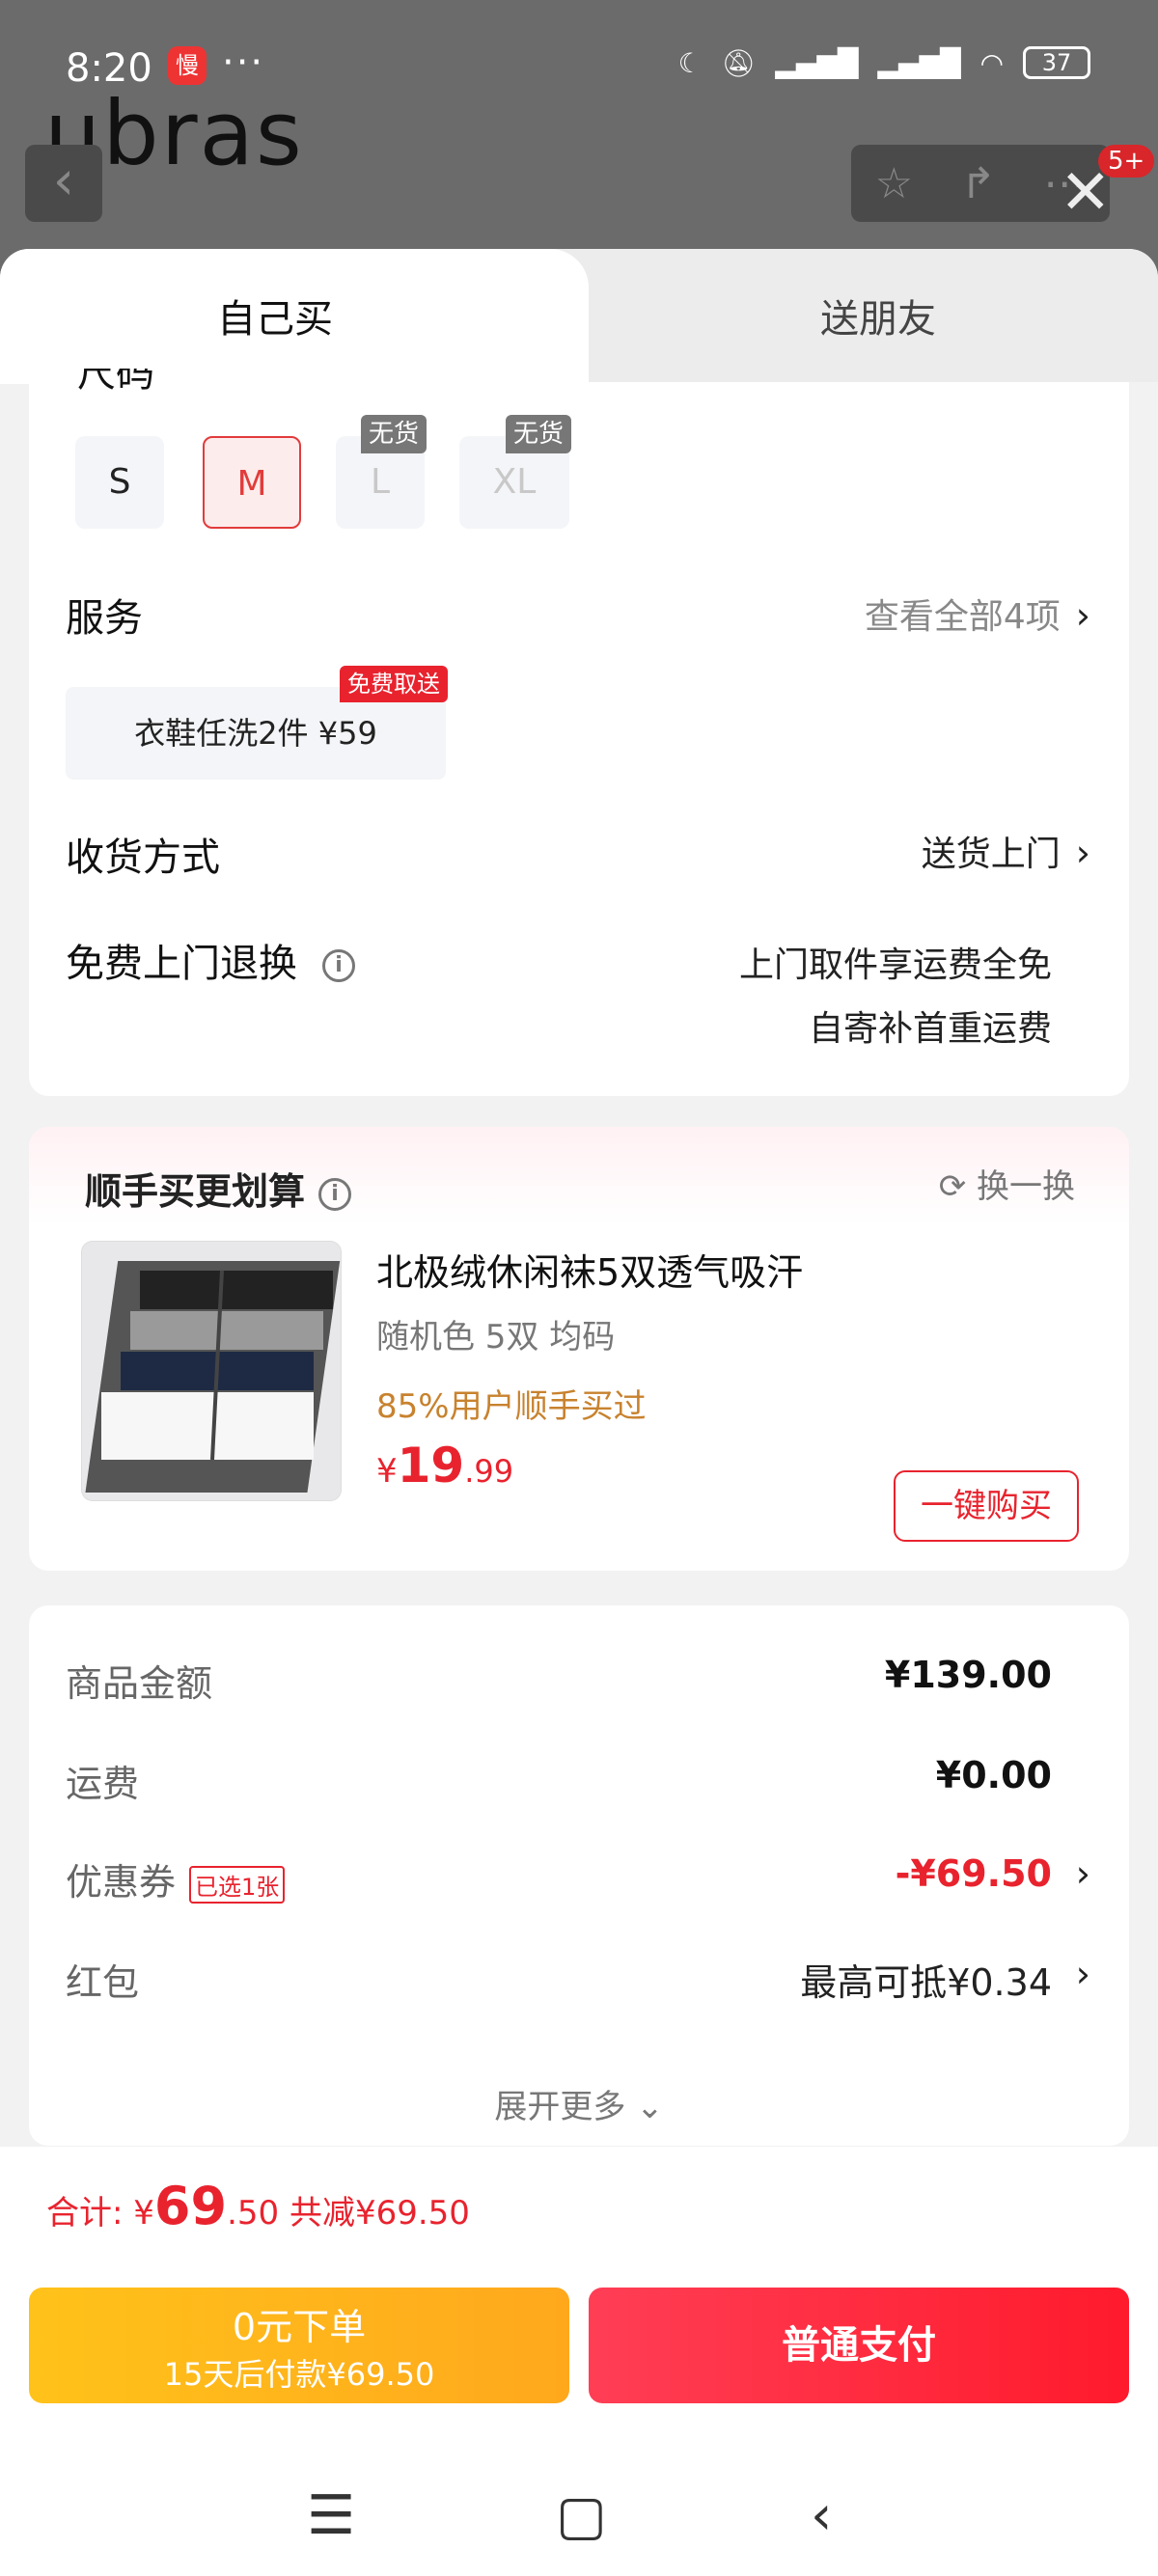  What do you see at coordinates (589, 1270) in the screenshot?
I see `product-name: 北极绒休闲袜5双透气吸汗` at bounding box center [589, 1270].